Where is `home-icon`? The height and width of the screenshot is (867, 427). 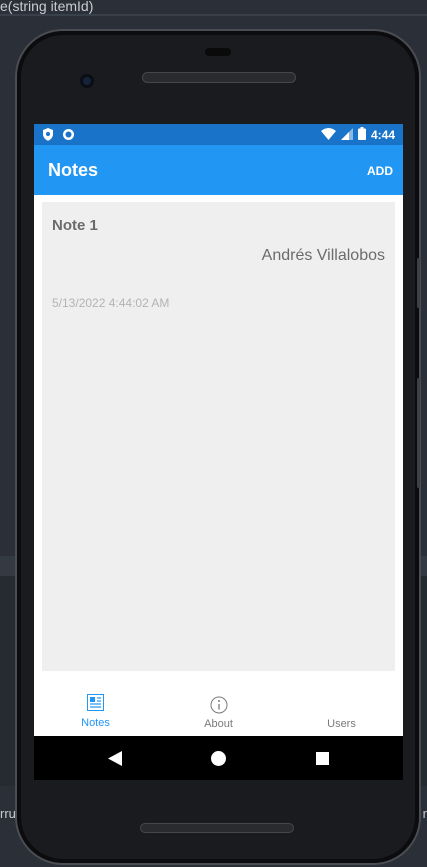
home-icon is located at coordinates (218, 758).